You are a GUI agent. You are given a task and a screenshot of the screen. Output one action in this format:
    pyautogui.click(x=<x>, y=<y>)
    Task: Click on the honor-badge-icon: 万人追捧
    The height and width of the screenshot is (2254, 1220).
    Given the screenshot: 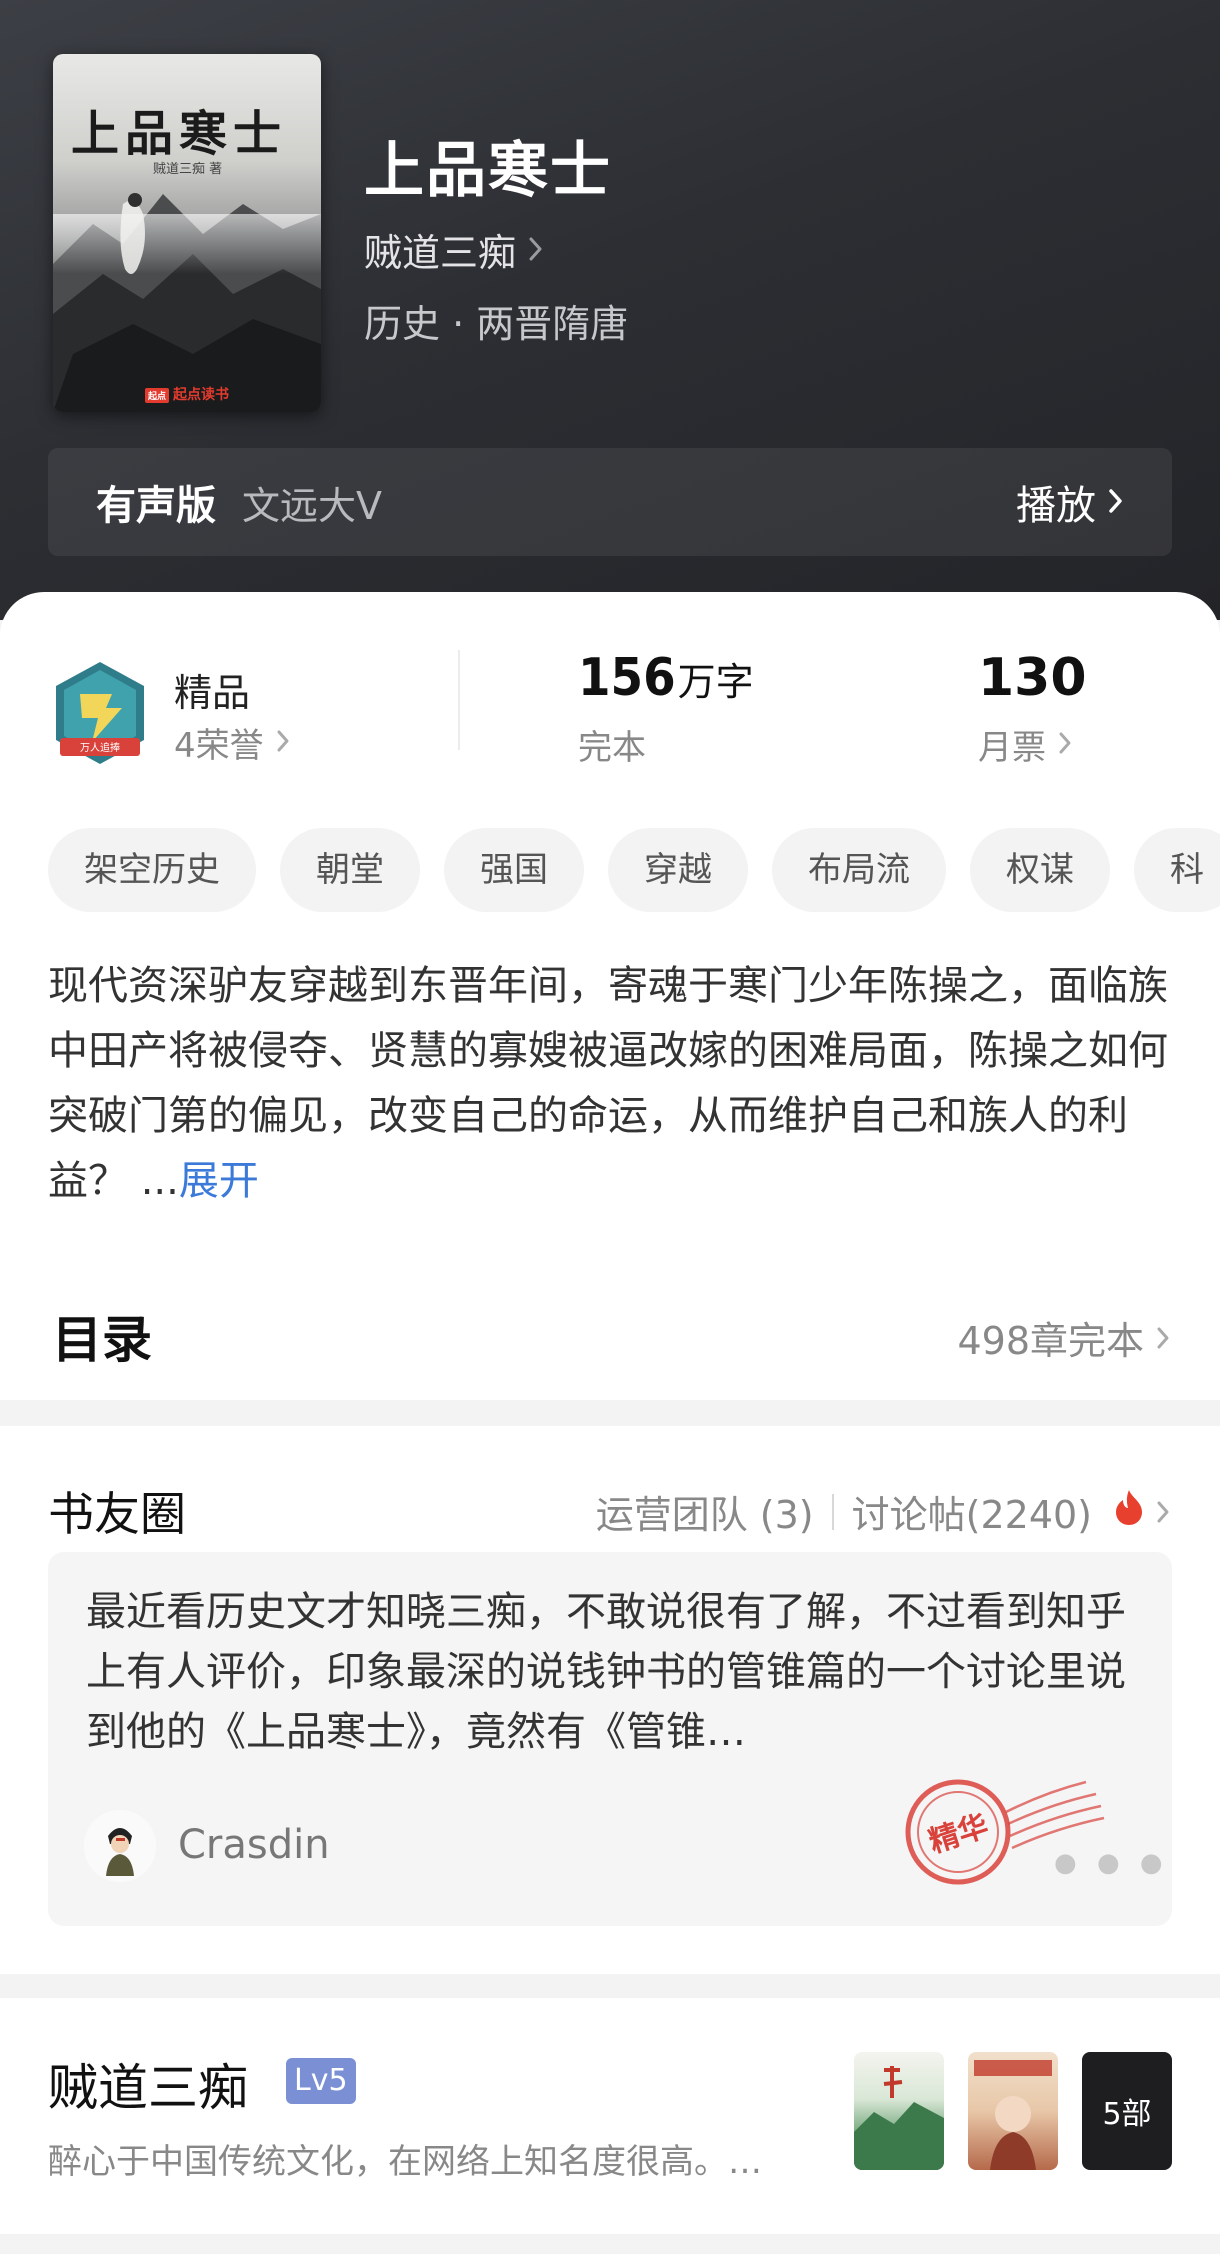 What is the action you would take?
    pyautogui.click(x=100, y=714)
    